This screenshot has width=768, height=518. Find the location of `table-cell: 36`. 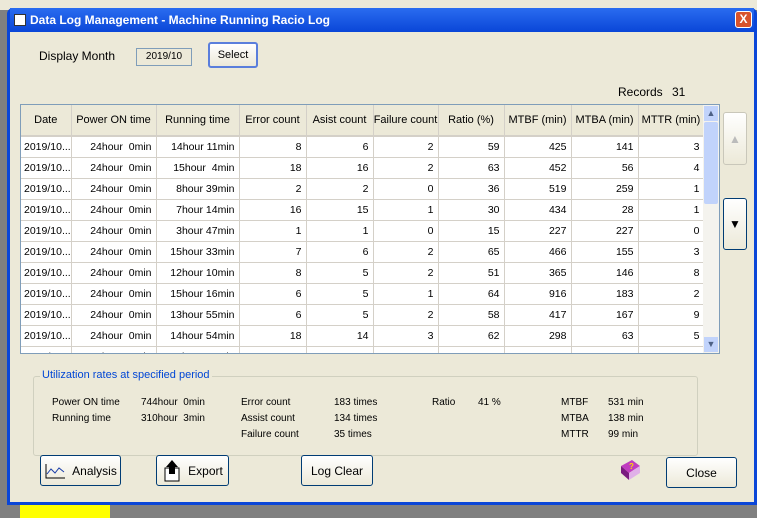

table-cell: 36 is located at coordinates (471, 189).